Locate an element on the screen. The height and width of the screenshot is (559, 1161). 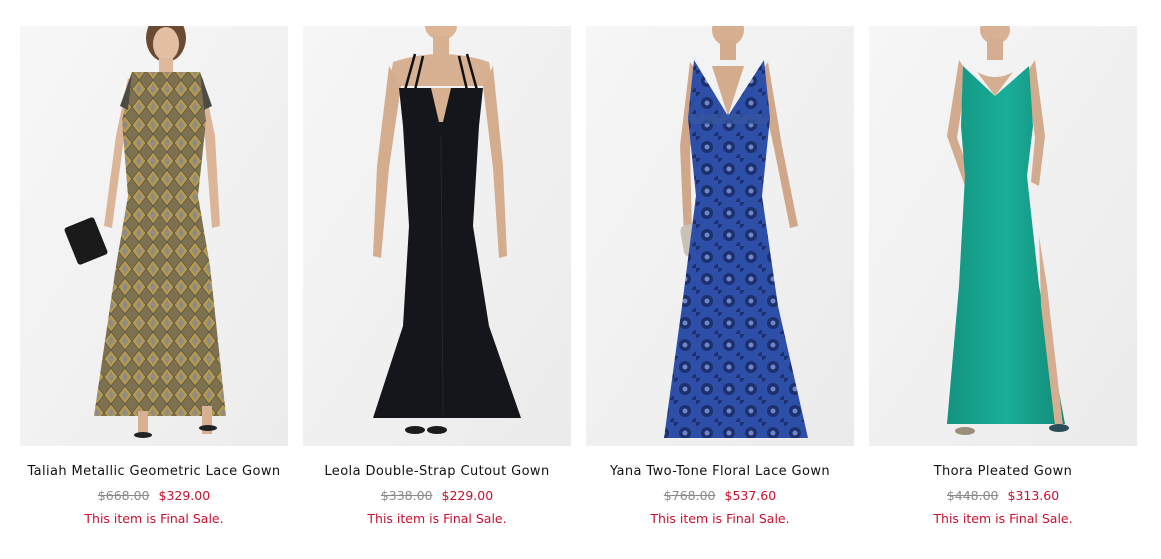
product-name: Taliah Metallic Geometric Lace Gown is located at coordinates (153, 471).